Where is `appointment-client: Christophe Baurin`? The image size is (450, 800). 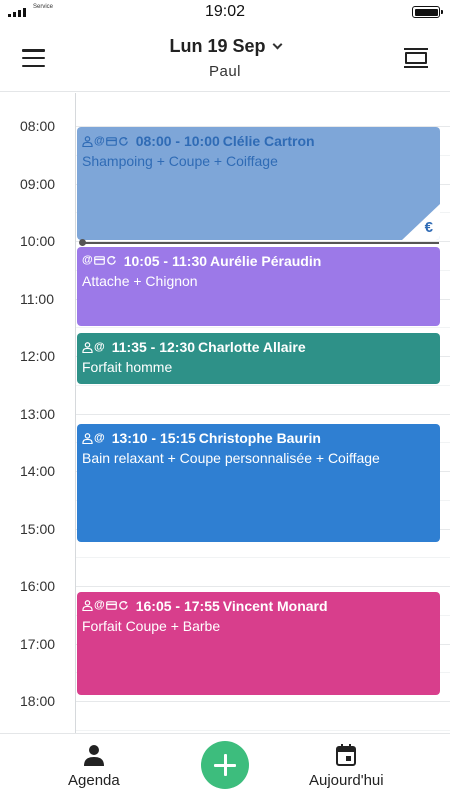 appointment-client: Christophe Baurin is located at coordinates (259, 438).